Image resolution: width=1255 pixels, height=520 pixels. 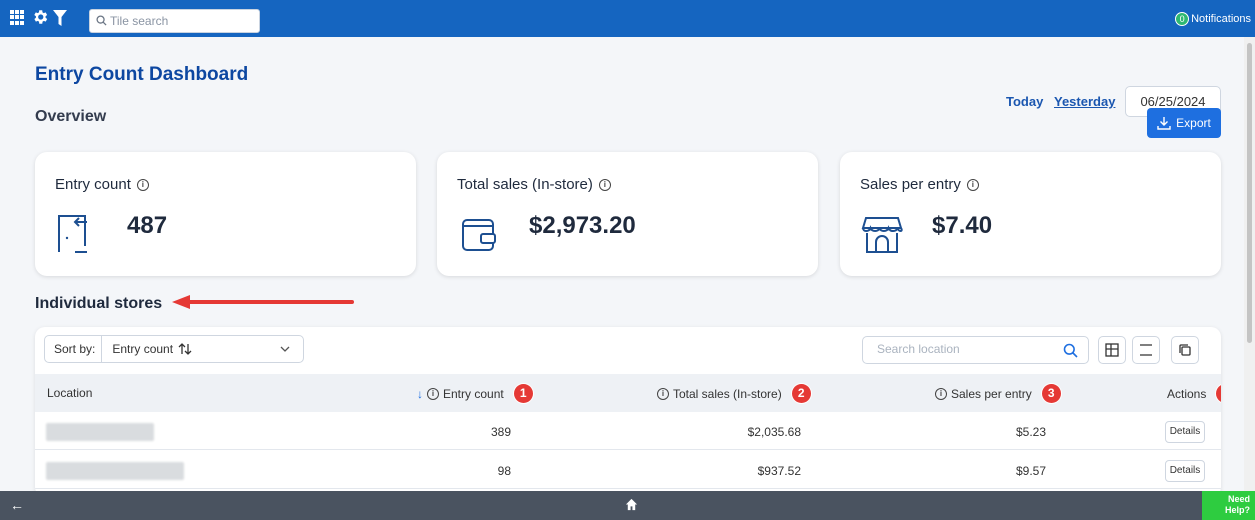 What do you see at coordinates (779, 471) in the screenshot?
I see `total-sales-cell: $937.52` at bounding box center [779, 471].